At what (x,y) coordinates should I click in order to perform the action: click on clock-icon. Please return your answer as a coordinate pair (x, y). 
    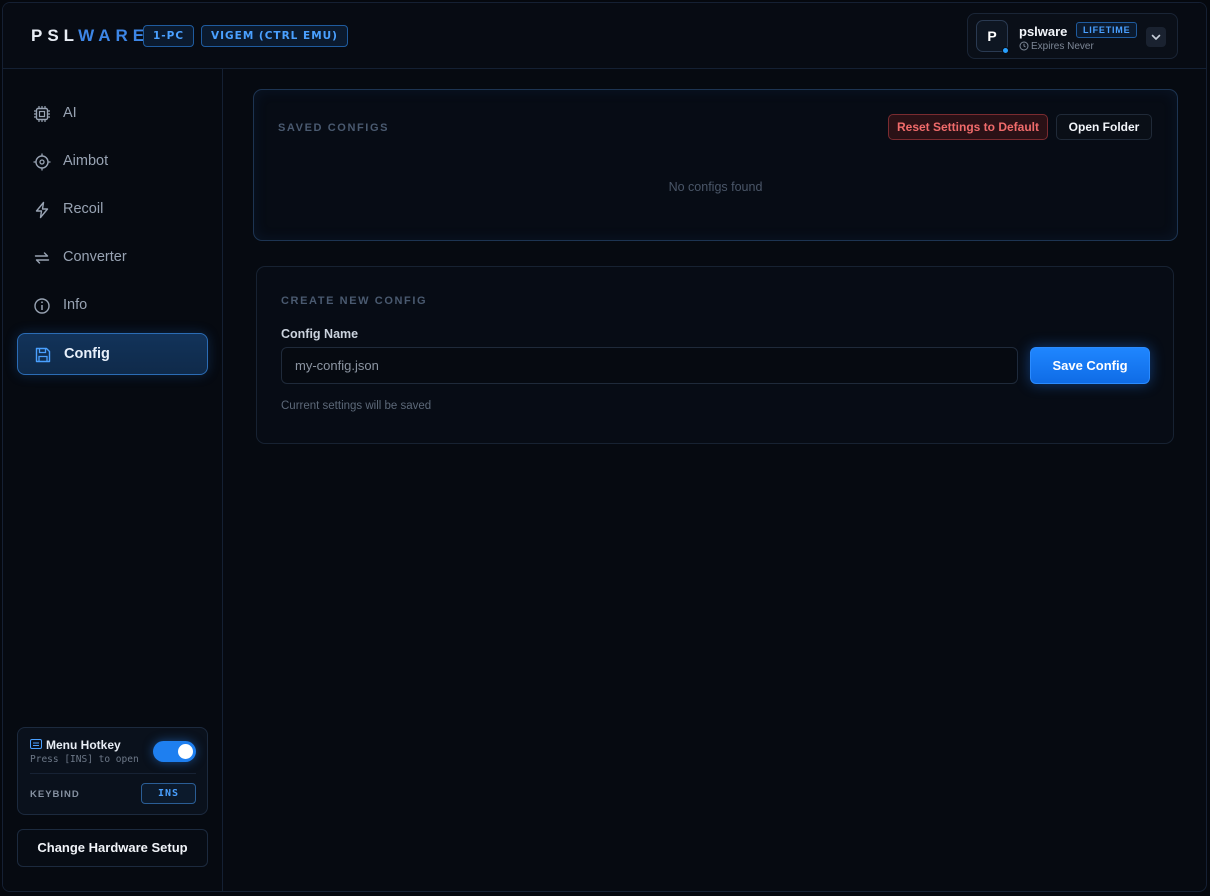
    Looking at the image, I should click on (1024, 46).